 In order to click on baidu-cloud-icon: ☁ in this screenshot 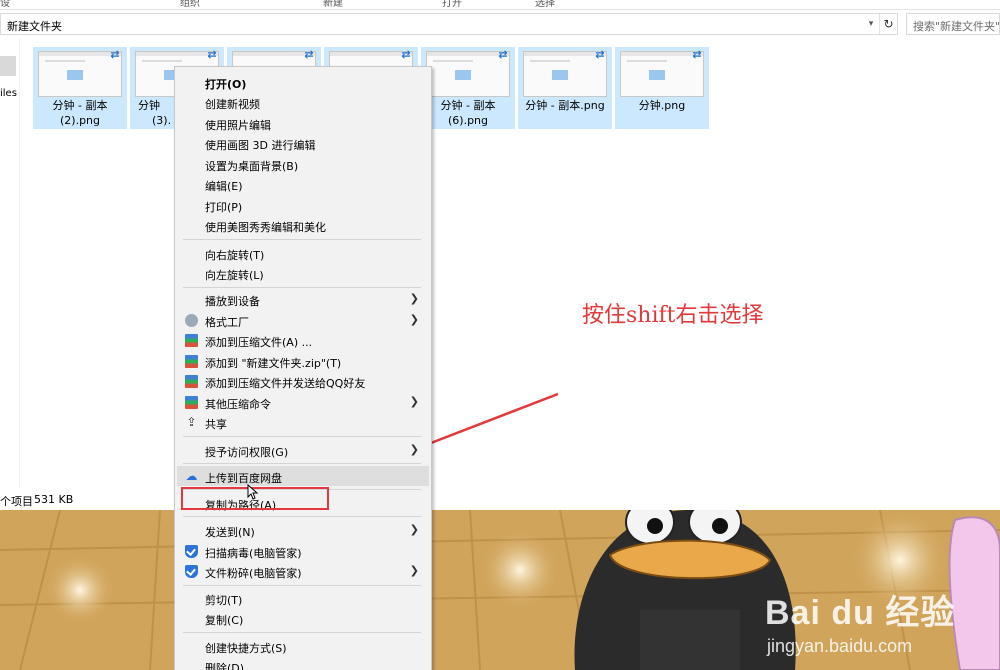, I will do `click(191, 476)`.